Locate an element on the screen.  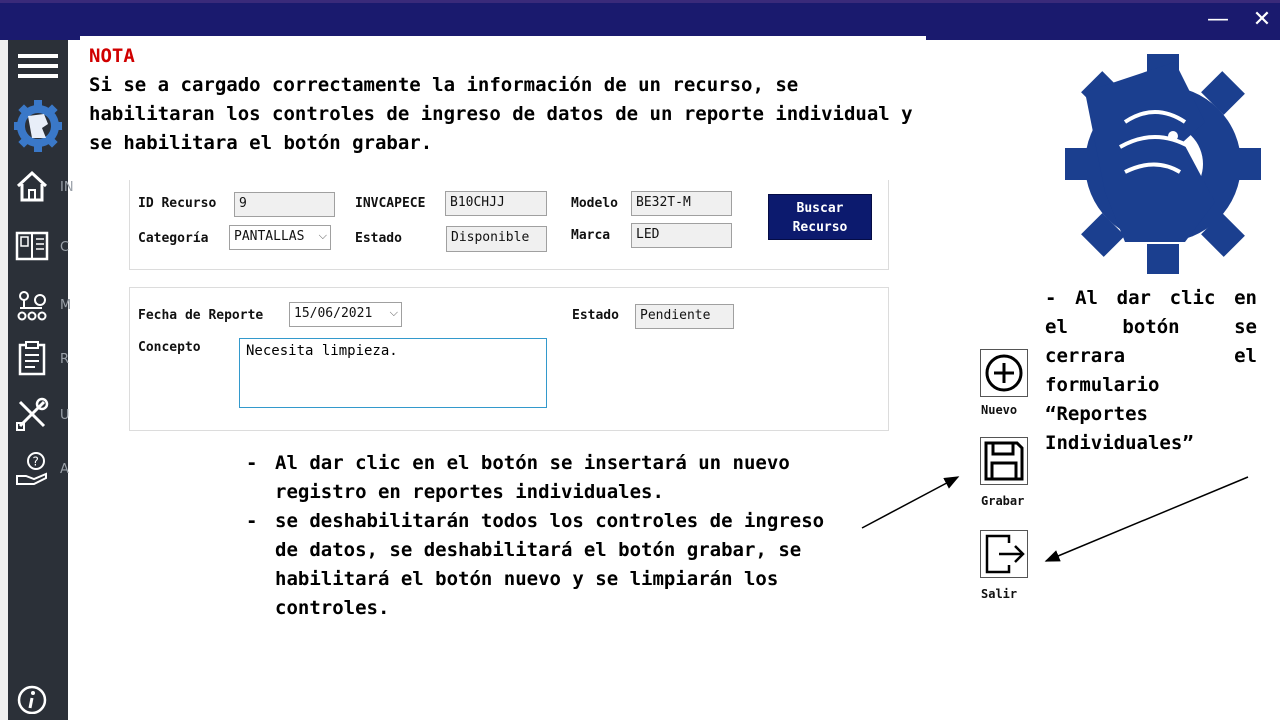
institution-gear-logo is located at coordinates (1163, 164).